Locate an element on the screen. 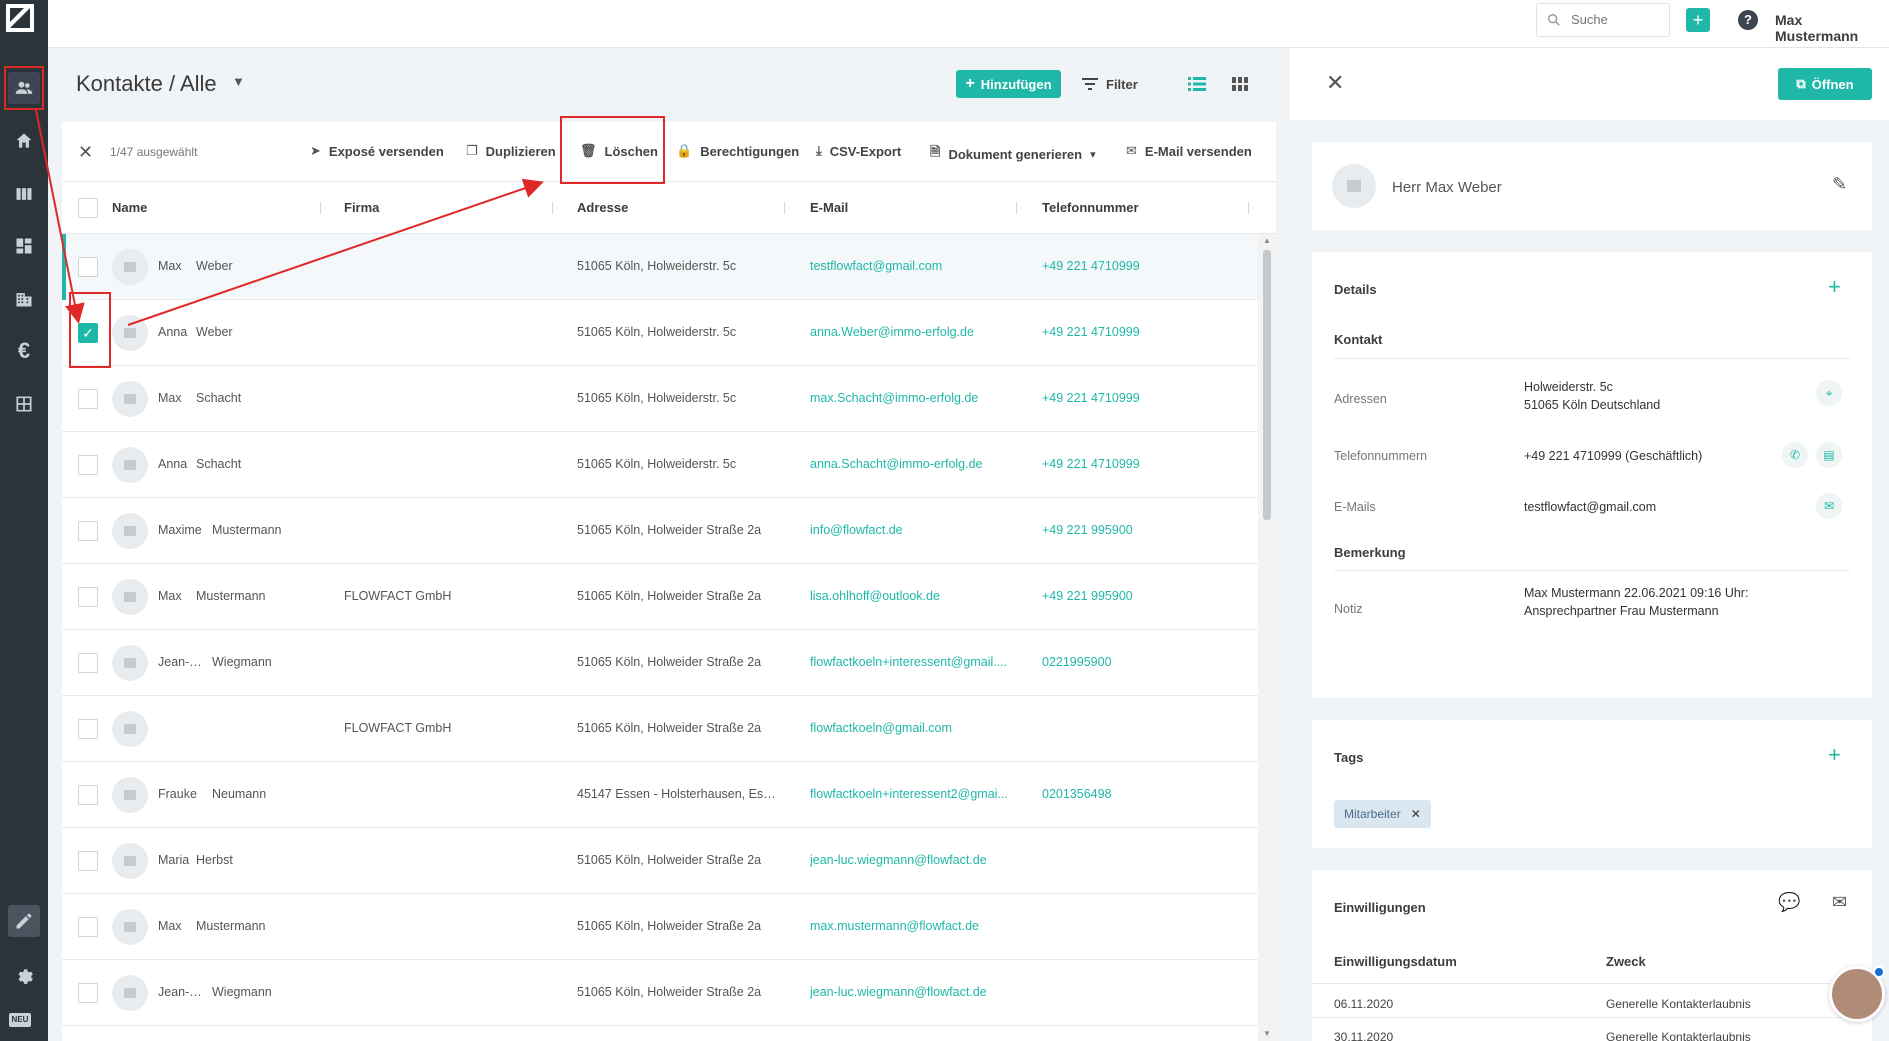 The width and height of the screenshot is (1889, 1041). column-header-company: Firma is located at coordinates (361, 207).